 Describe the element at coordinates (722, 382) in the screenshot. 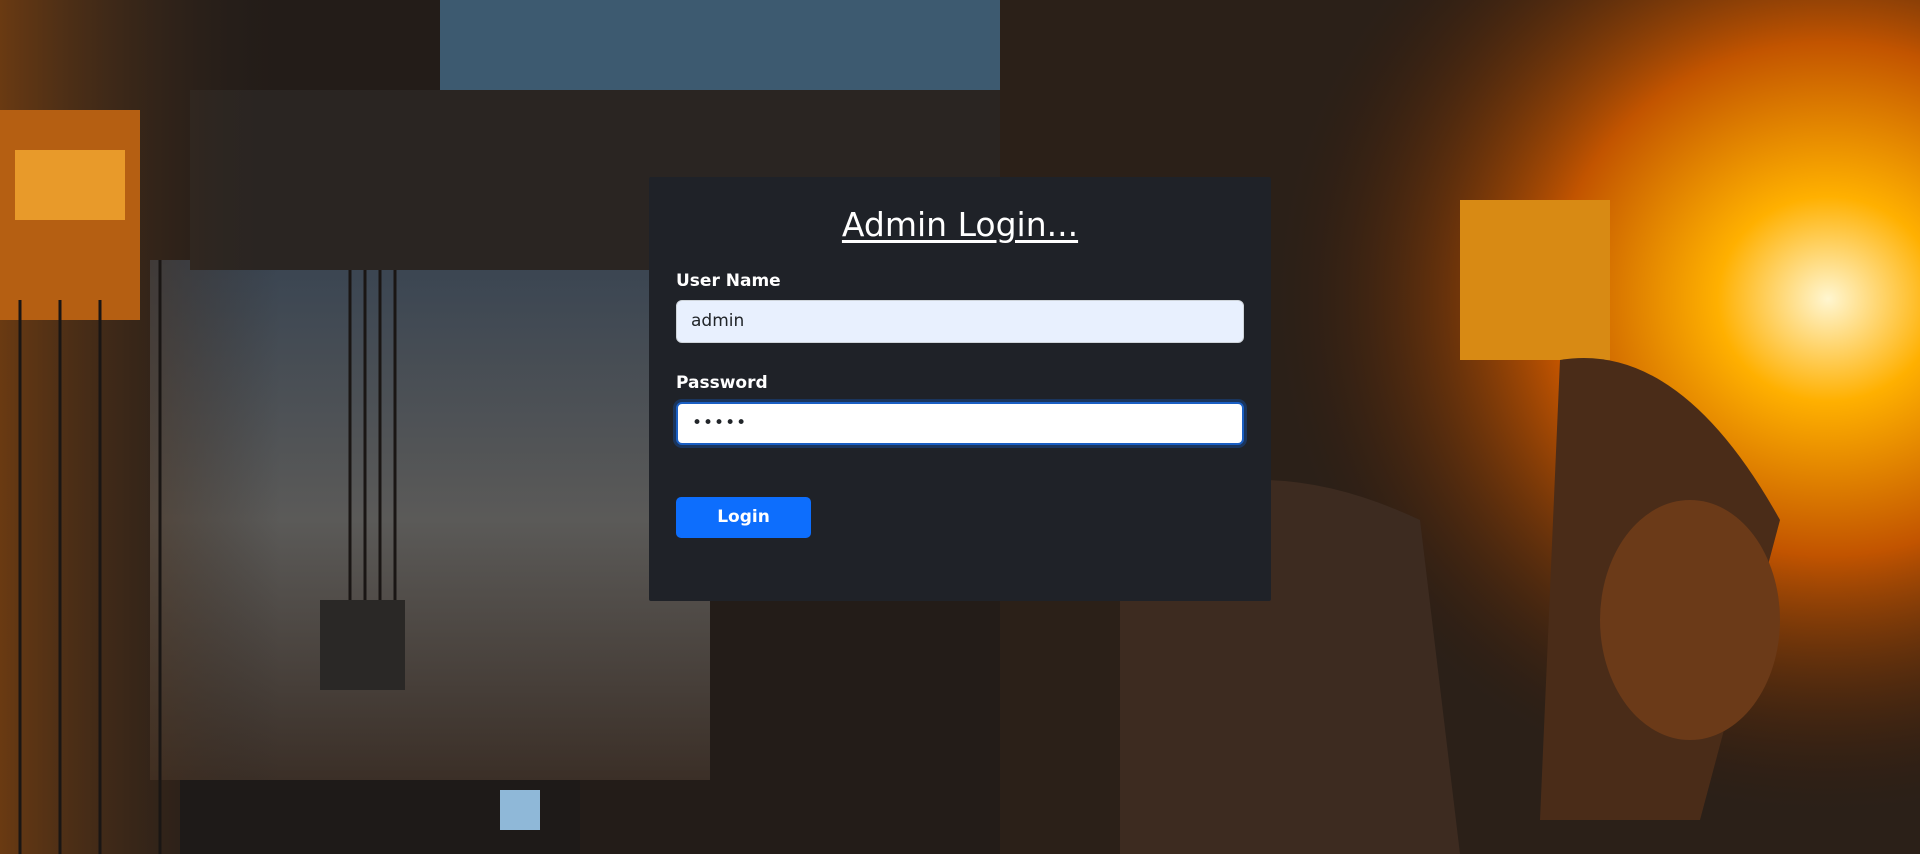

I see `password-label: Password` at that location.